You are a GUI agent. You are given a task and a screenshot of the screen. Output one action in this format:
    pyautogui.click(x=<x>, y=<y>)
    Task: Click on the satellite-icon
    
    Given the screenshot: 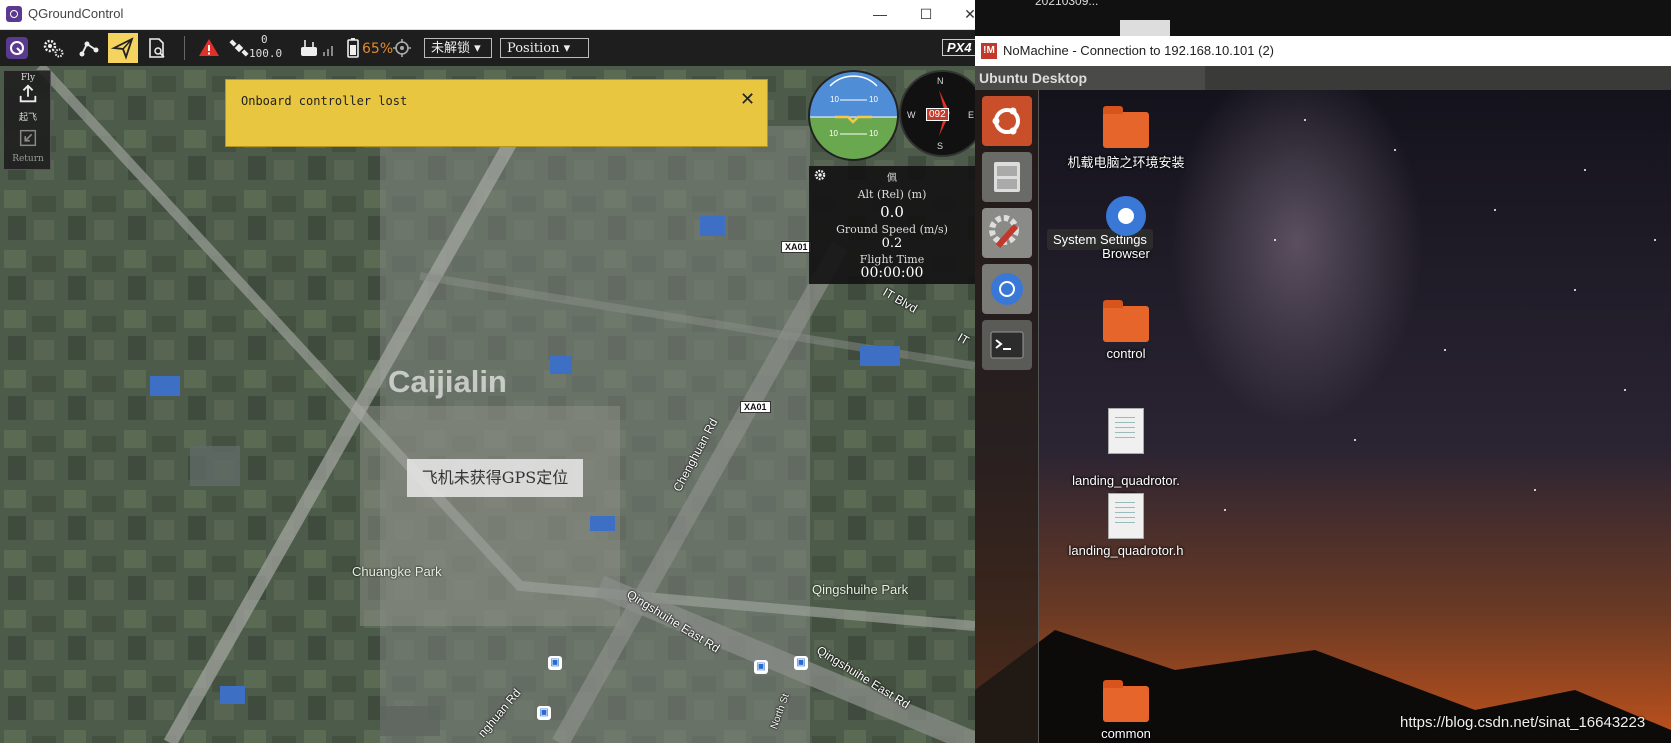 What is the action you would take?
    pyautogui.click(x=239, y=48)
    